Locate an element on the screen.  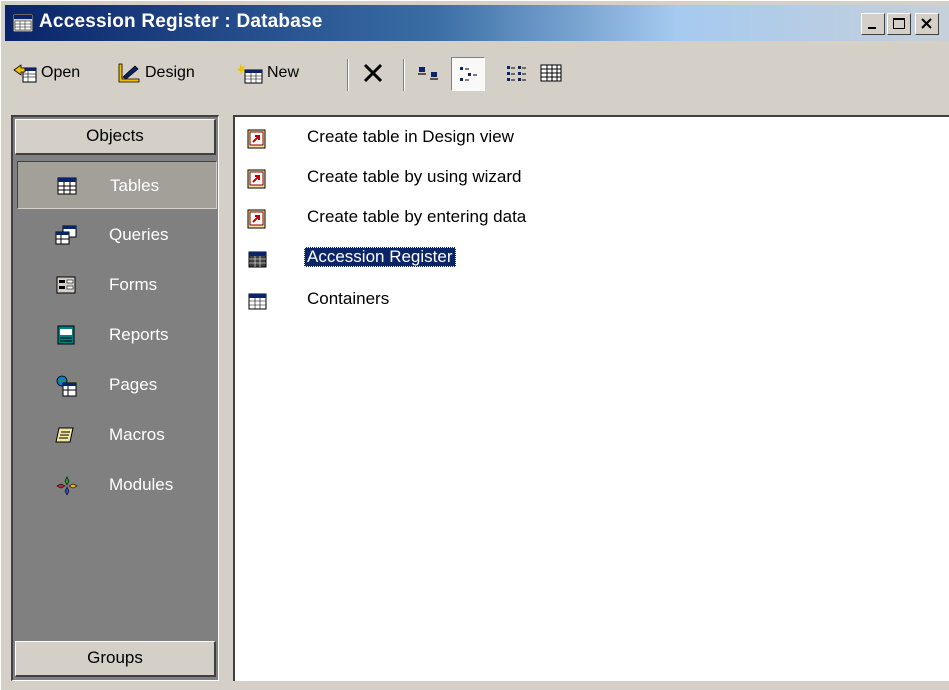
minimize-icon is located at coordinates (872, 28).